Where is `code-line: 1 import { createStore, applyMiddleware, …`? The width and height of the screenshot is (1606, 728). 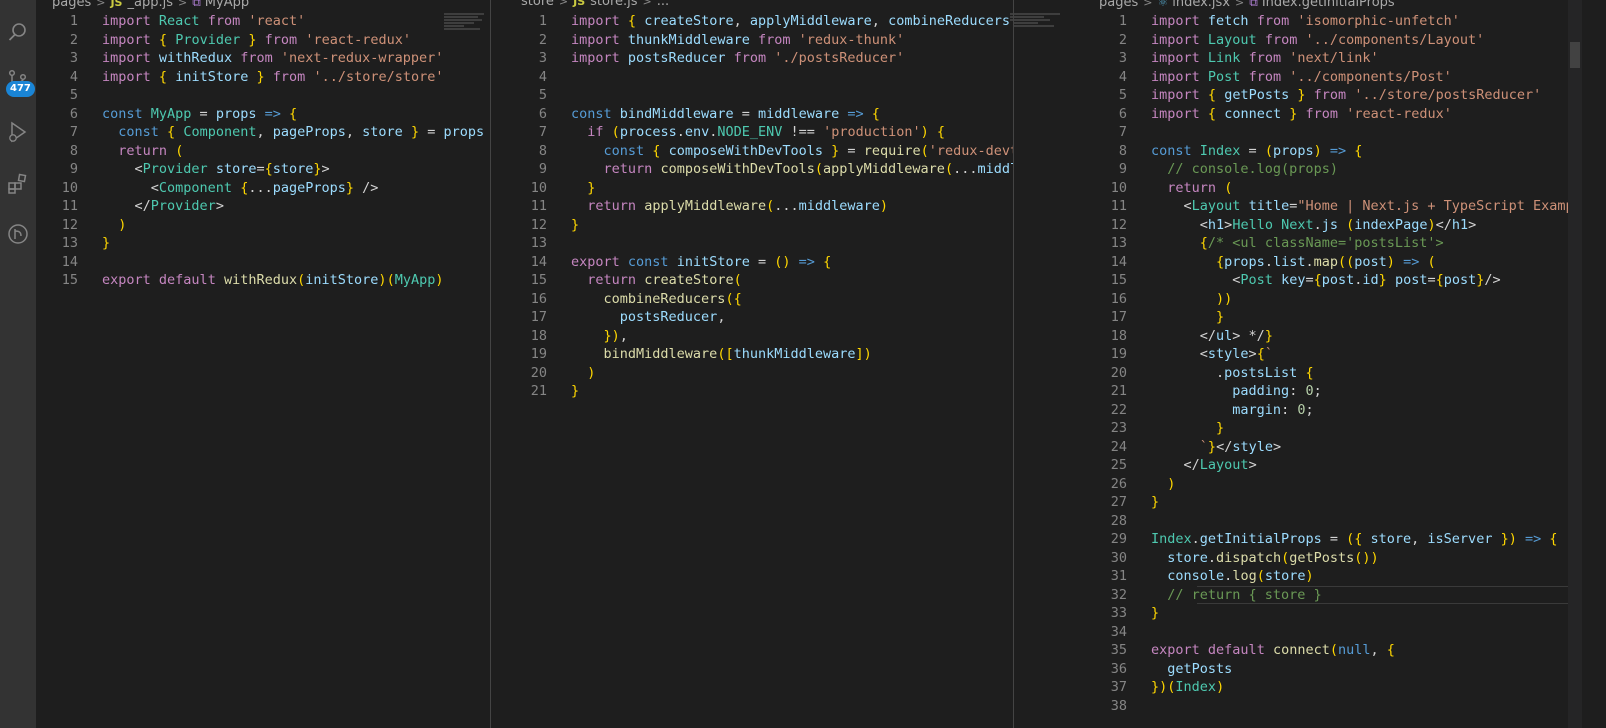 code-line: 1 import { createStore, applyMiddleware, … is located at coordinates (759, 21).